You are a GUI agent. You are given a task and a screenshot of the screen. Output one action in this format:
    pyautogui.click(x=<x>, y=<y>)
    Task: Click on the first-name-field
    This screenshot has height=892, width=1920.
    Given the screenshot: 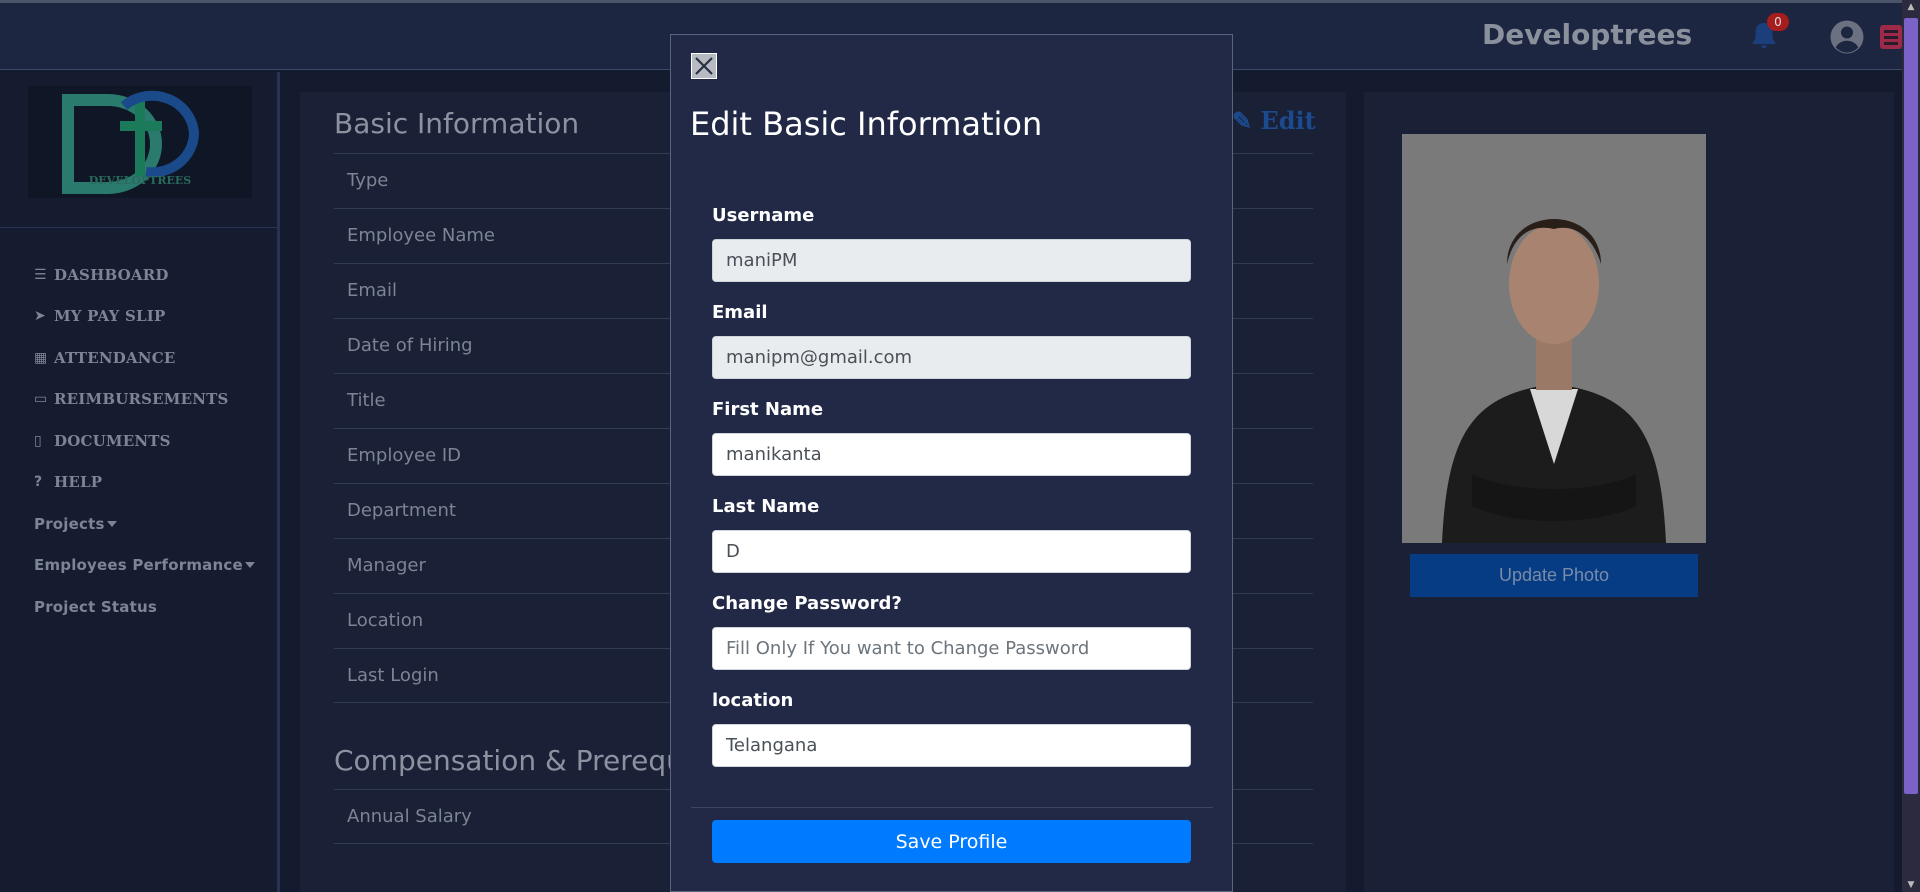 What is the action you would take?
    pyautogui.click(x=951, y=454)
    